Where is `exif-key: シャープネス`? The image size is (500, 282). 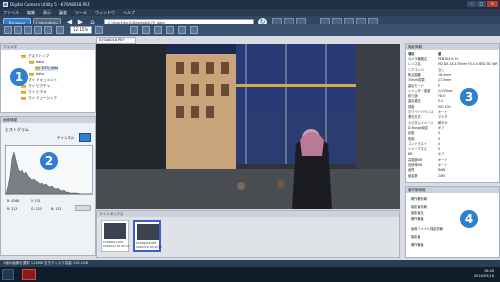
exif-key: シャープネス is located at coordinates (417, 149).